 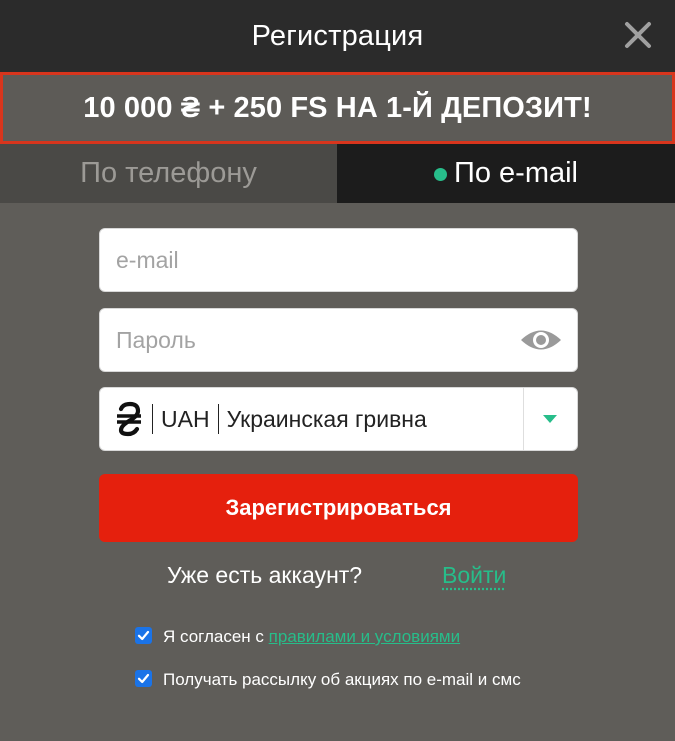 I want to click on close-icon, so click(x=638, y=35).